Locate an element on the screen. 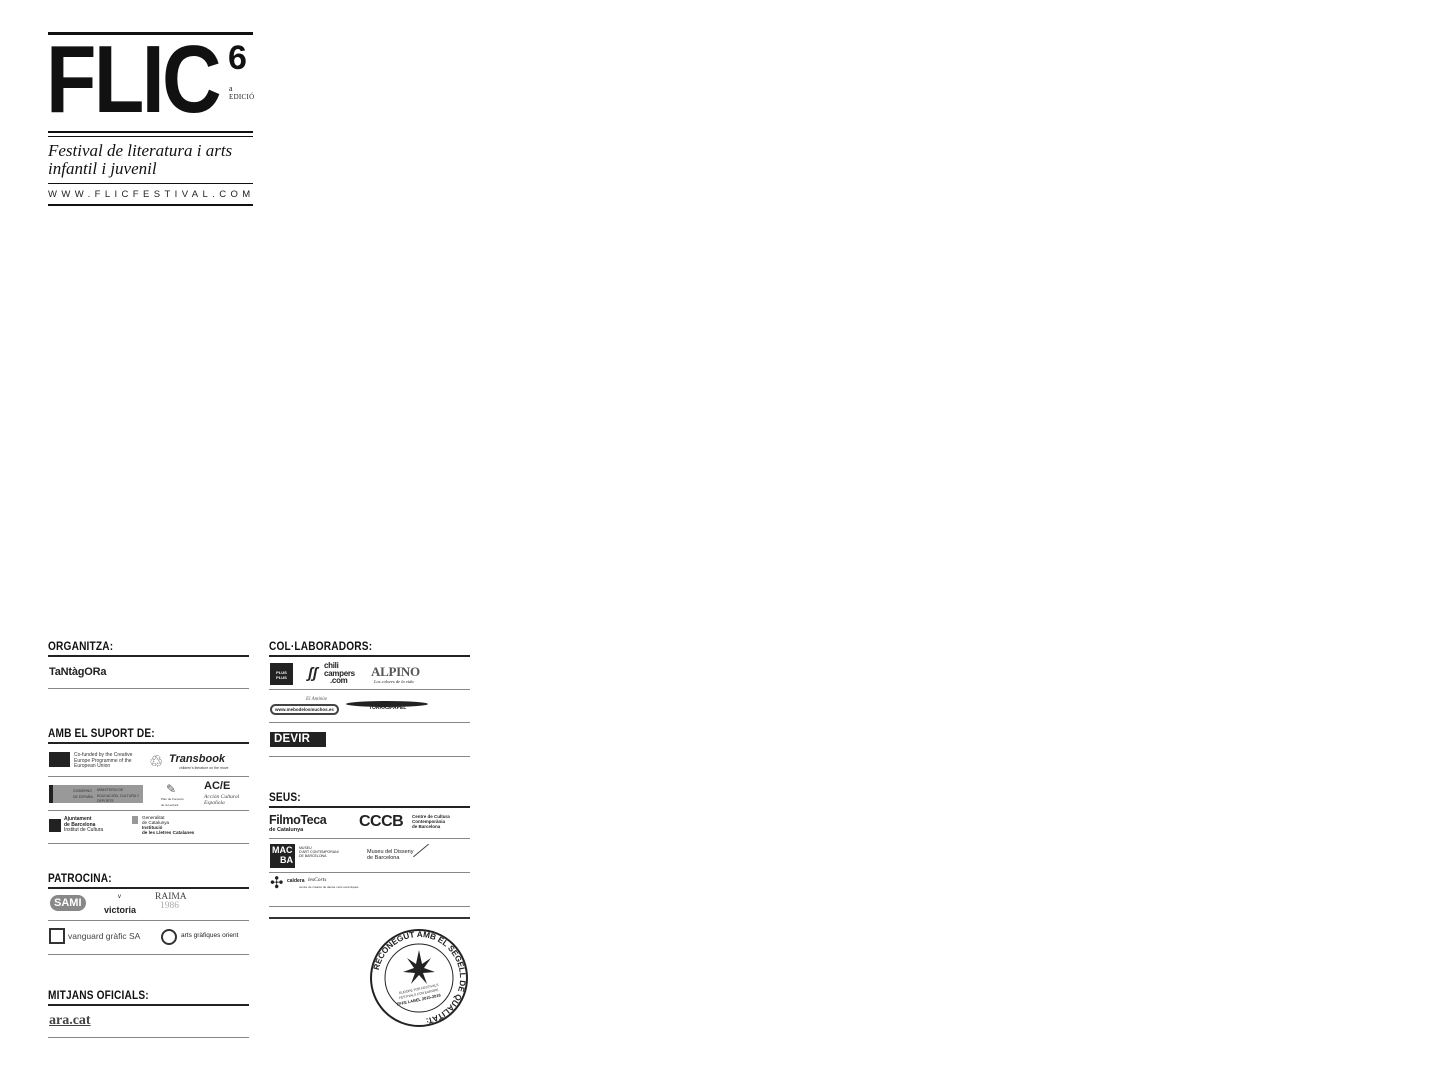 The image size is (1440, 1080). tagline-line-2: infantil i juvenil is located at coordinates (102, 168).